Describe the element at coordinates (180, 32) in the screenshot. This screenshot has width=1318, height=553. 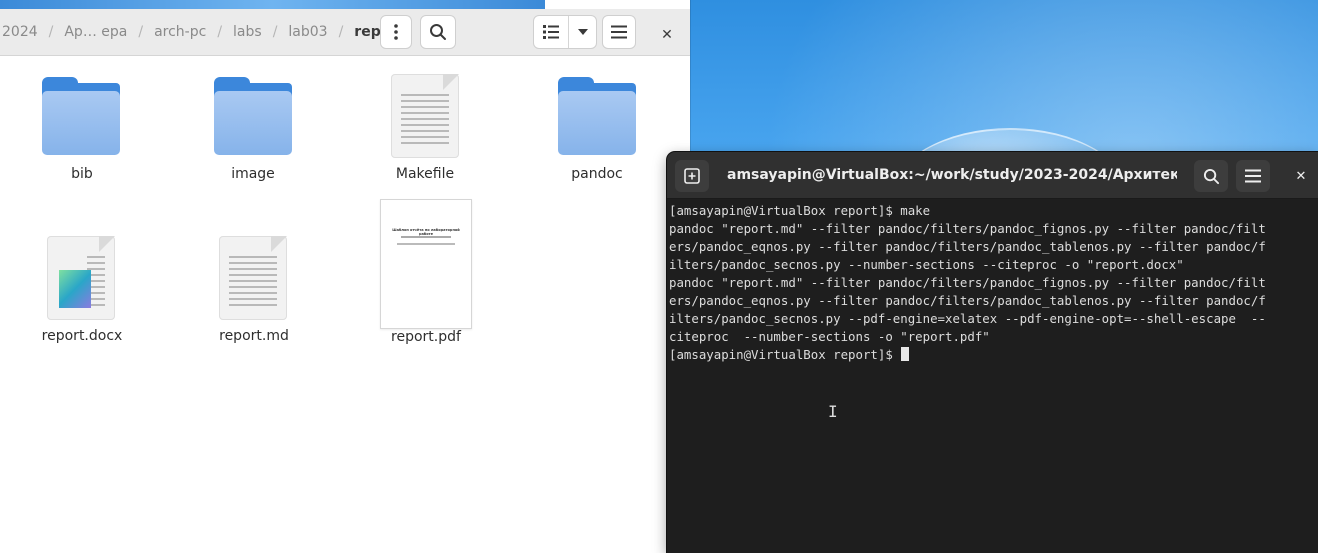
I see `breadcrumb-item: arch-pc` at that location.